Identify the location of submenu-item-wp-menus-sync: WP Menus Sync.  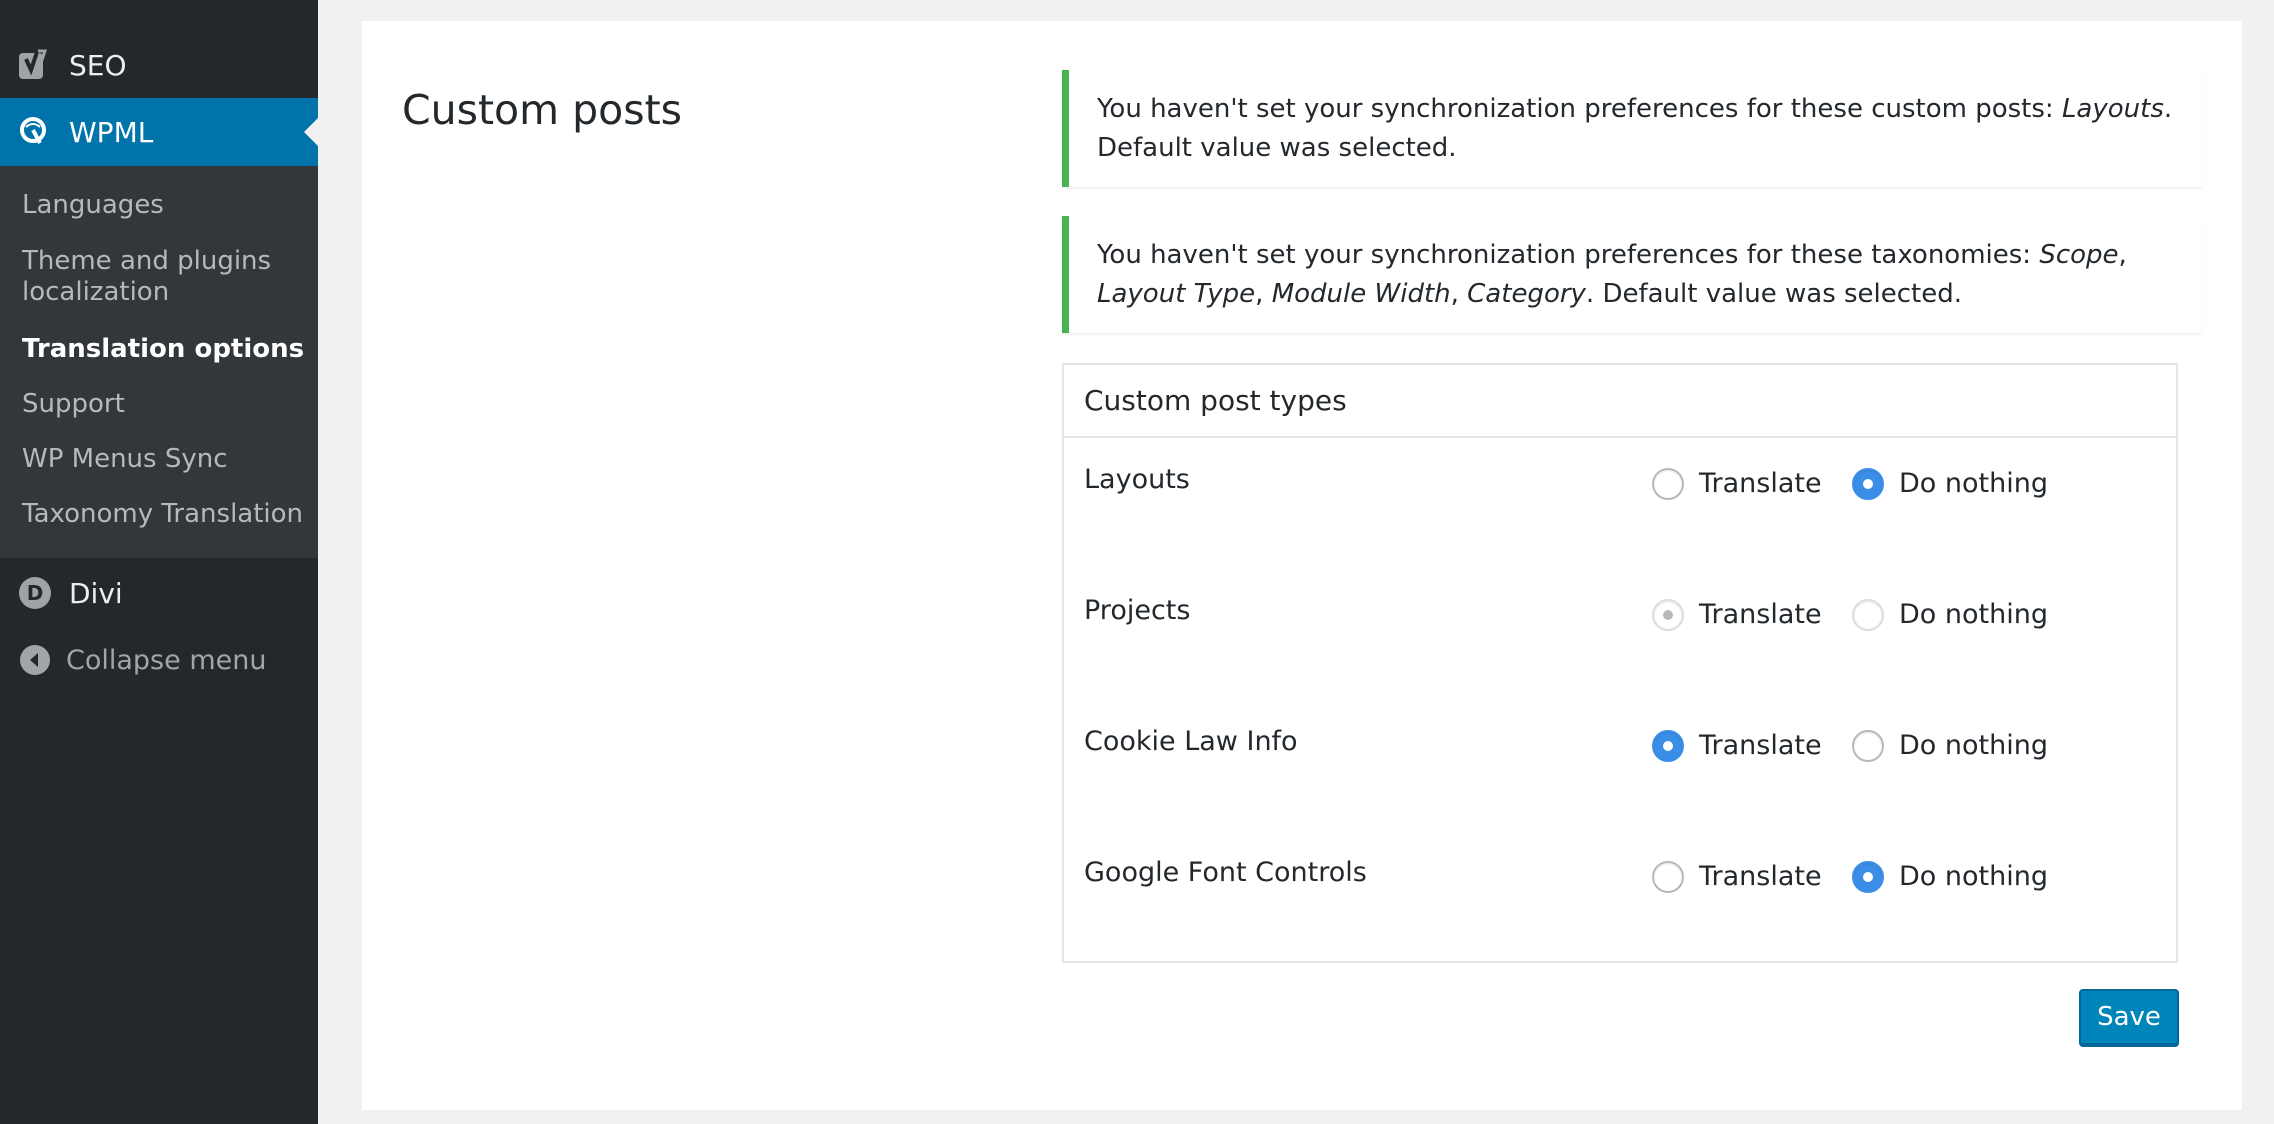
(167, 459).